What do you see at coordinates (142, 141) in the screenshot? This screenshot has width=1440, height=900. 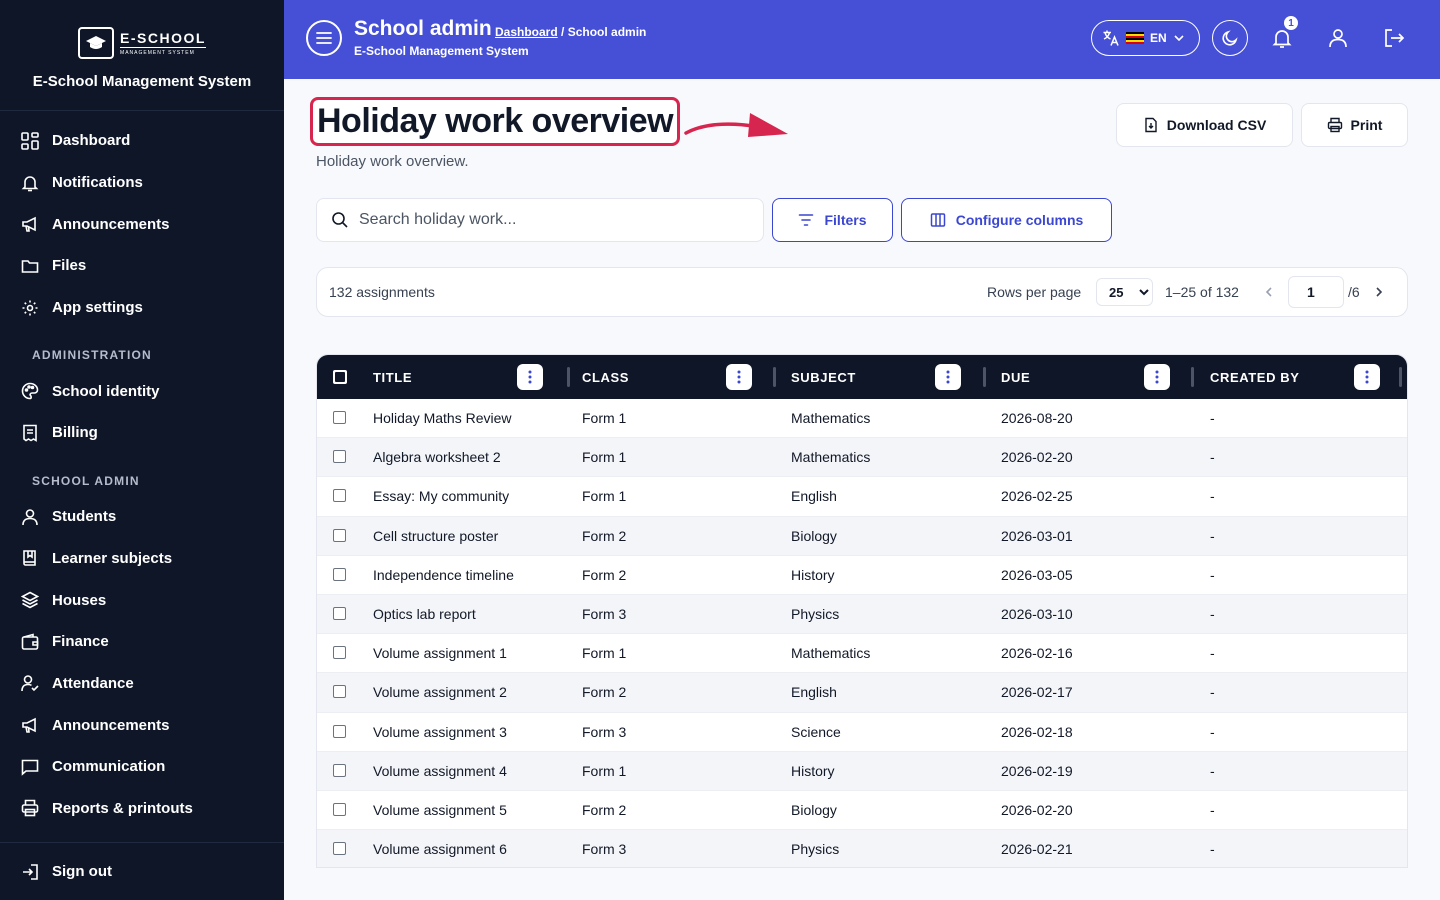 I see `sidebar-item-dashboard: Dashboard` at bounding box center [142, 141].